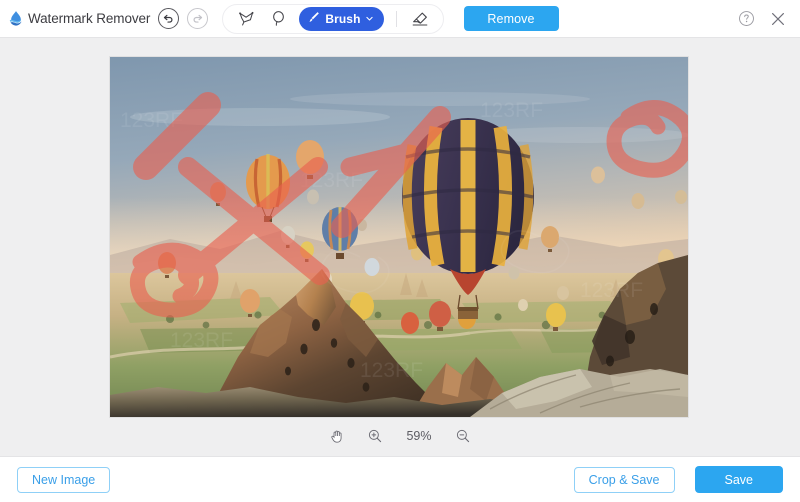  Describe the element at coordinates (278, 19) in the screenshot. I see `lasso-tool-button` at that location.